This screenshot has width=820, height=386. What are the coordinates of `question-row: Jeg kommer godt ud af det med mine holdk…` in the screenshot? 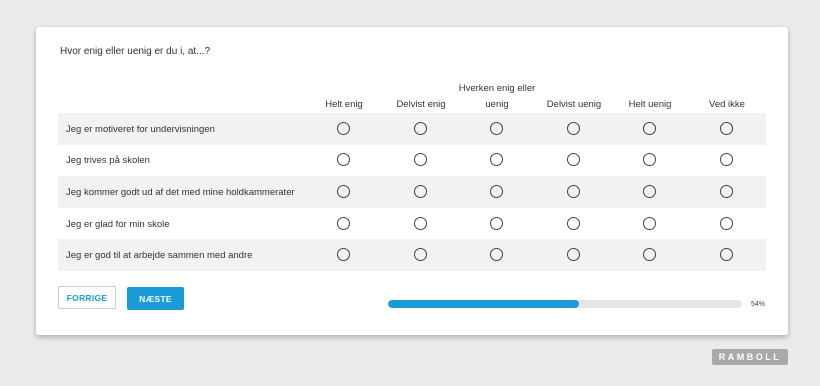 It's located at (412, 192).